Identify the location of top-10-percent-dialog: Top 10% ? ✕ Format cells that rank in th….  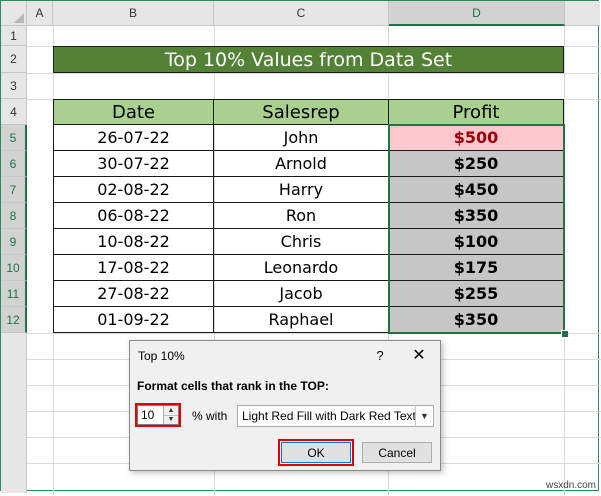
(285, 405).